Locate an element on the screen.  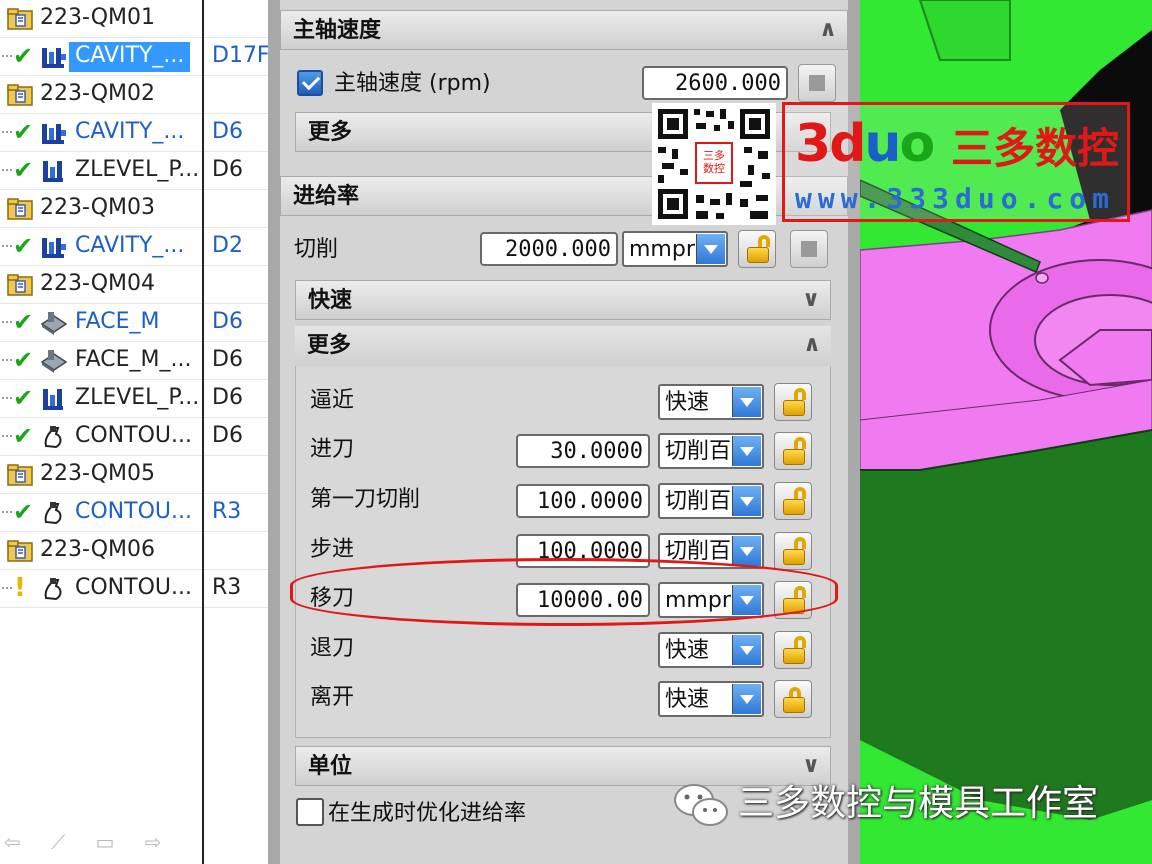
program-group-row: 223-QM02 is located at coordinates (134, 95).